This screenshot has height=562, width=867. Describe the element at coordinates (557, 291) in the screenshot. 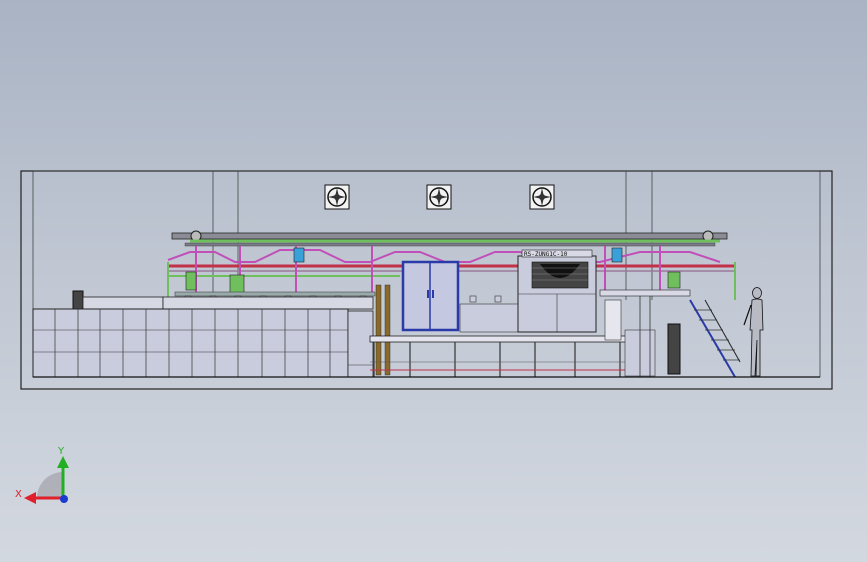

I see `equipment-unit: RS-ZUNG1C-10` at that location.